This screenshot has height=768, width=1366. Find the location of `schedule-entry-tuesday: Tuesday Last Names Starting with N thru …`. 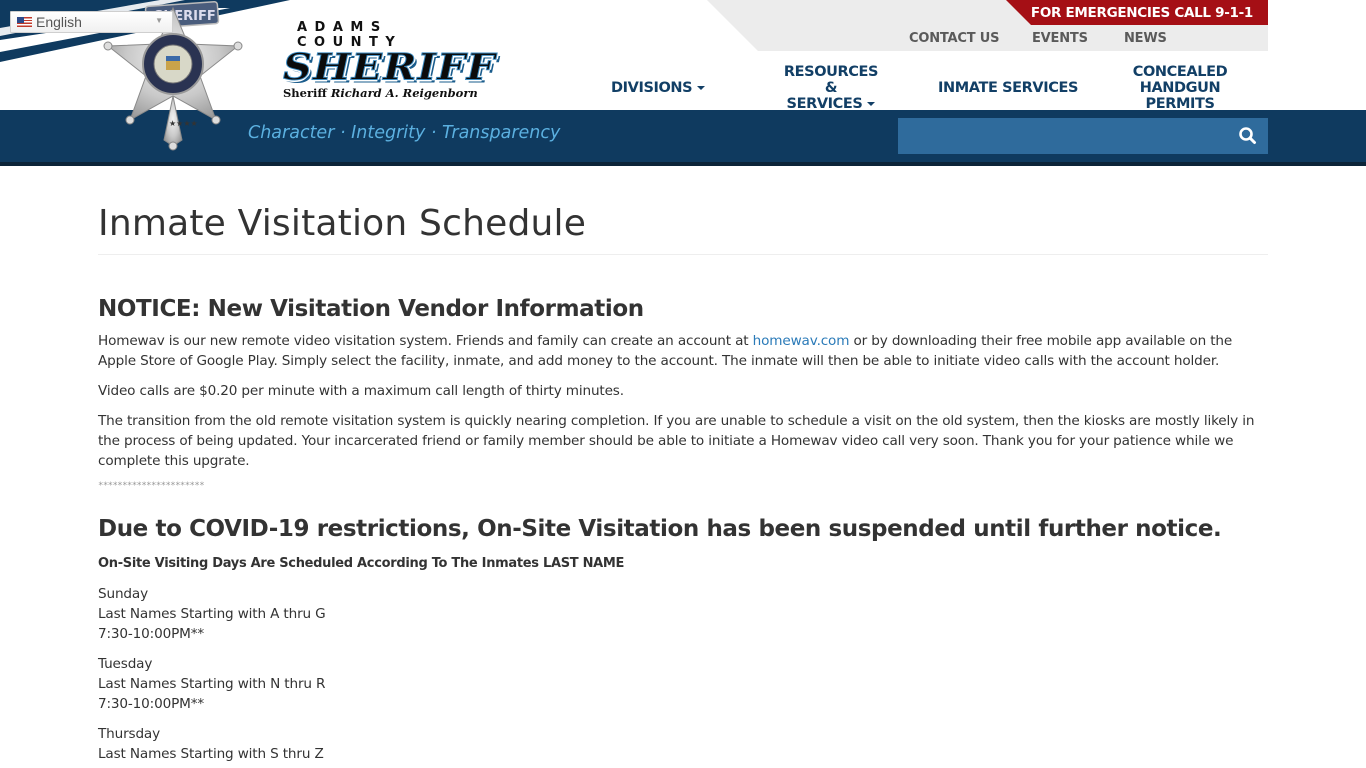

schedule-entry-tuesday: Tuesday Last Names Starting with N thru … is located at coordinates (683, 684).